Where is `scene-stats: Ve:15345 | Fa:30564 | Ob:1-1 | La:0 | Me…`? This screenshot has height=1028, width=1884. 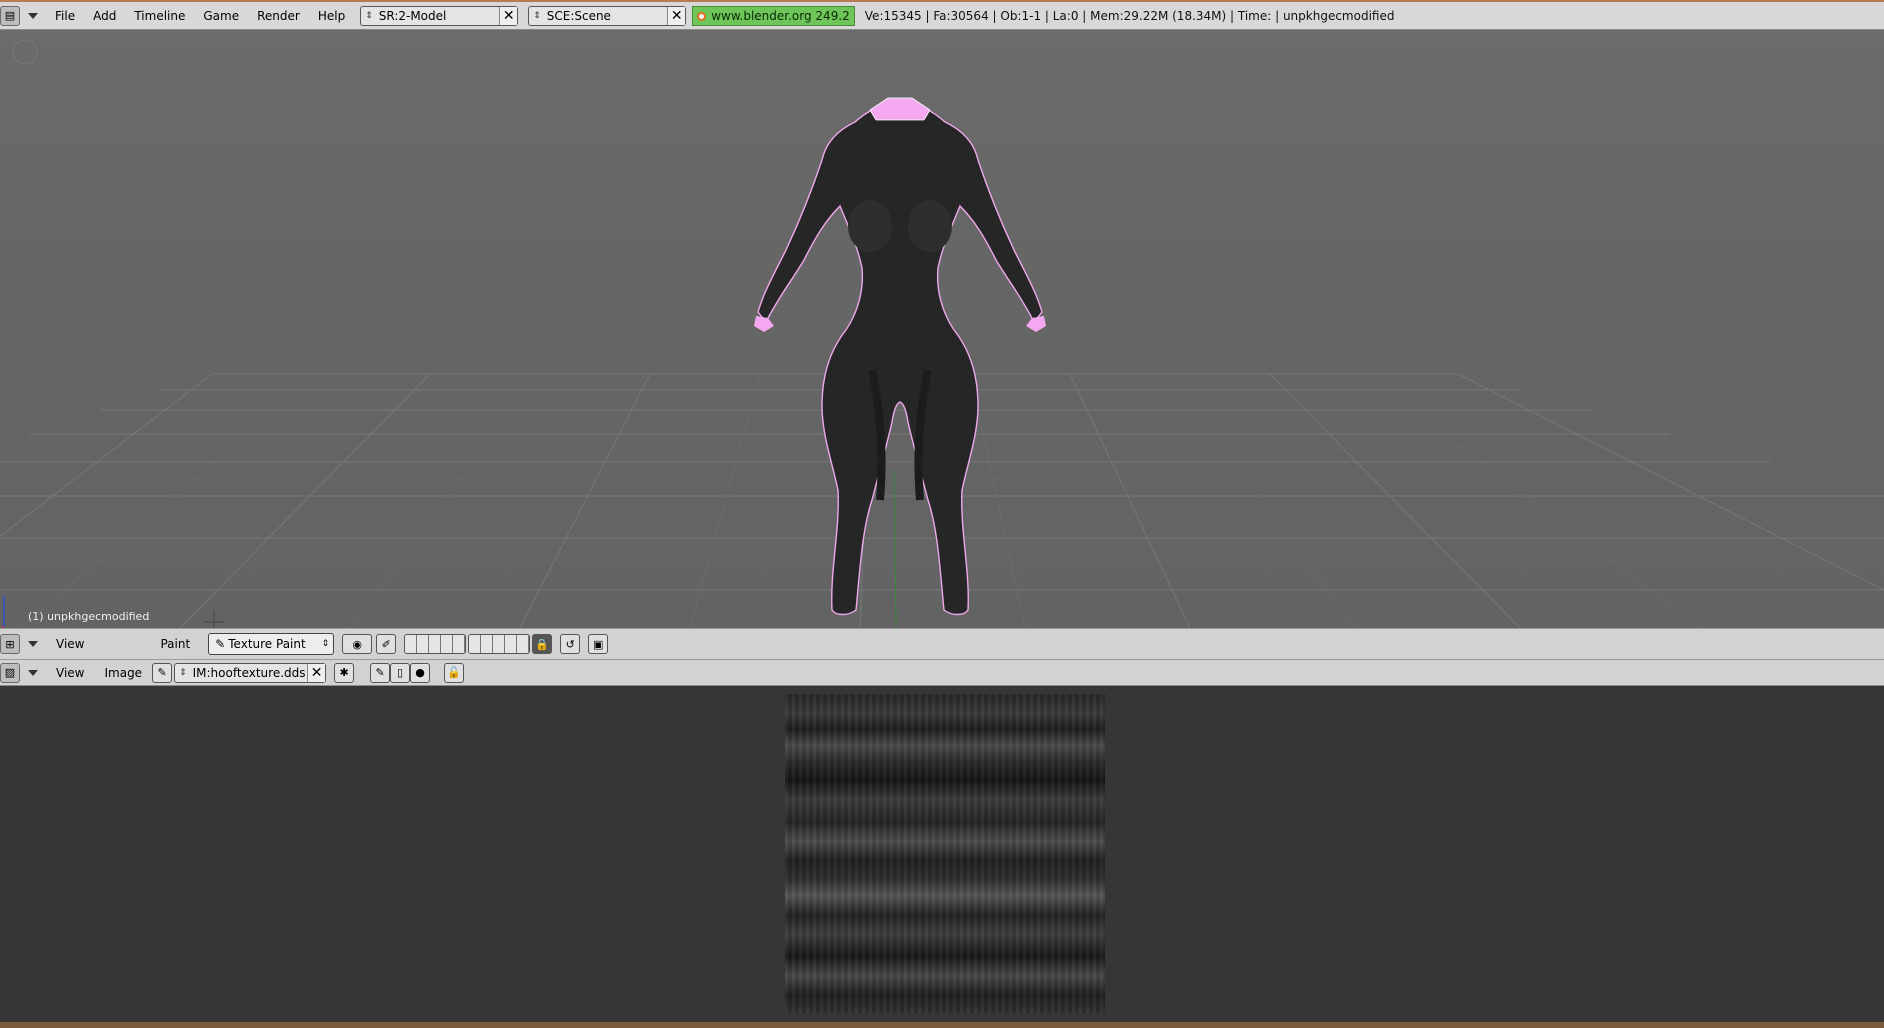 scene-stats: Ve:15345 | Fa:30564 | Ob:1-1 | La:0 | Me… is located at coordinates (1129, 15).